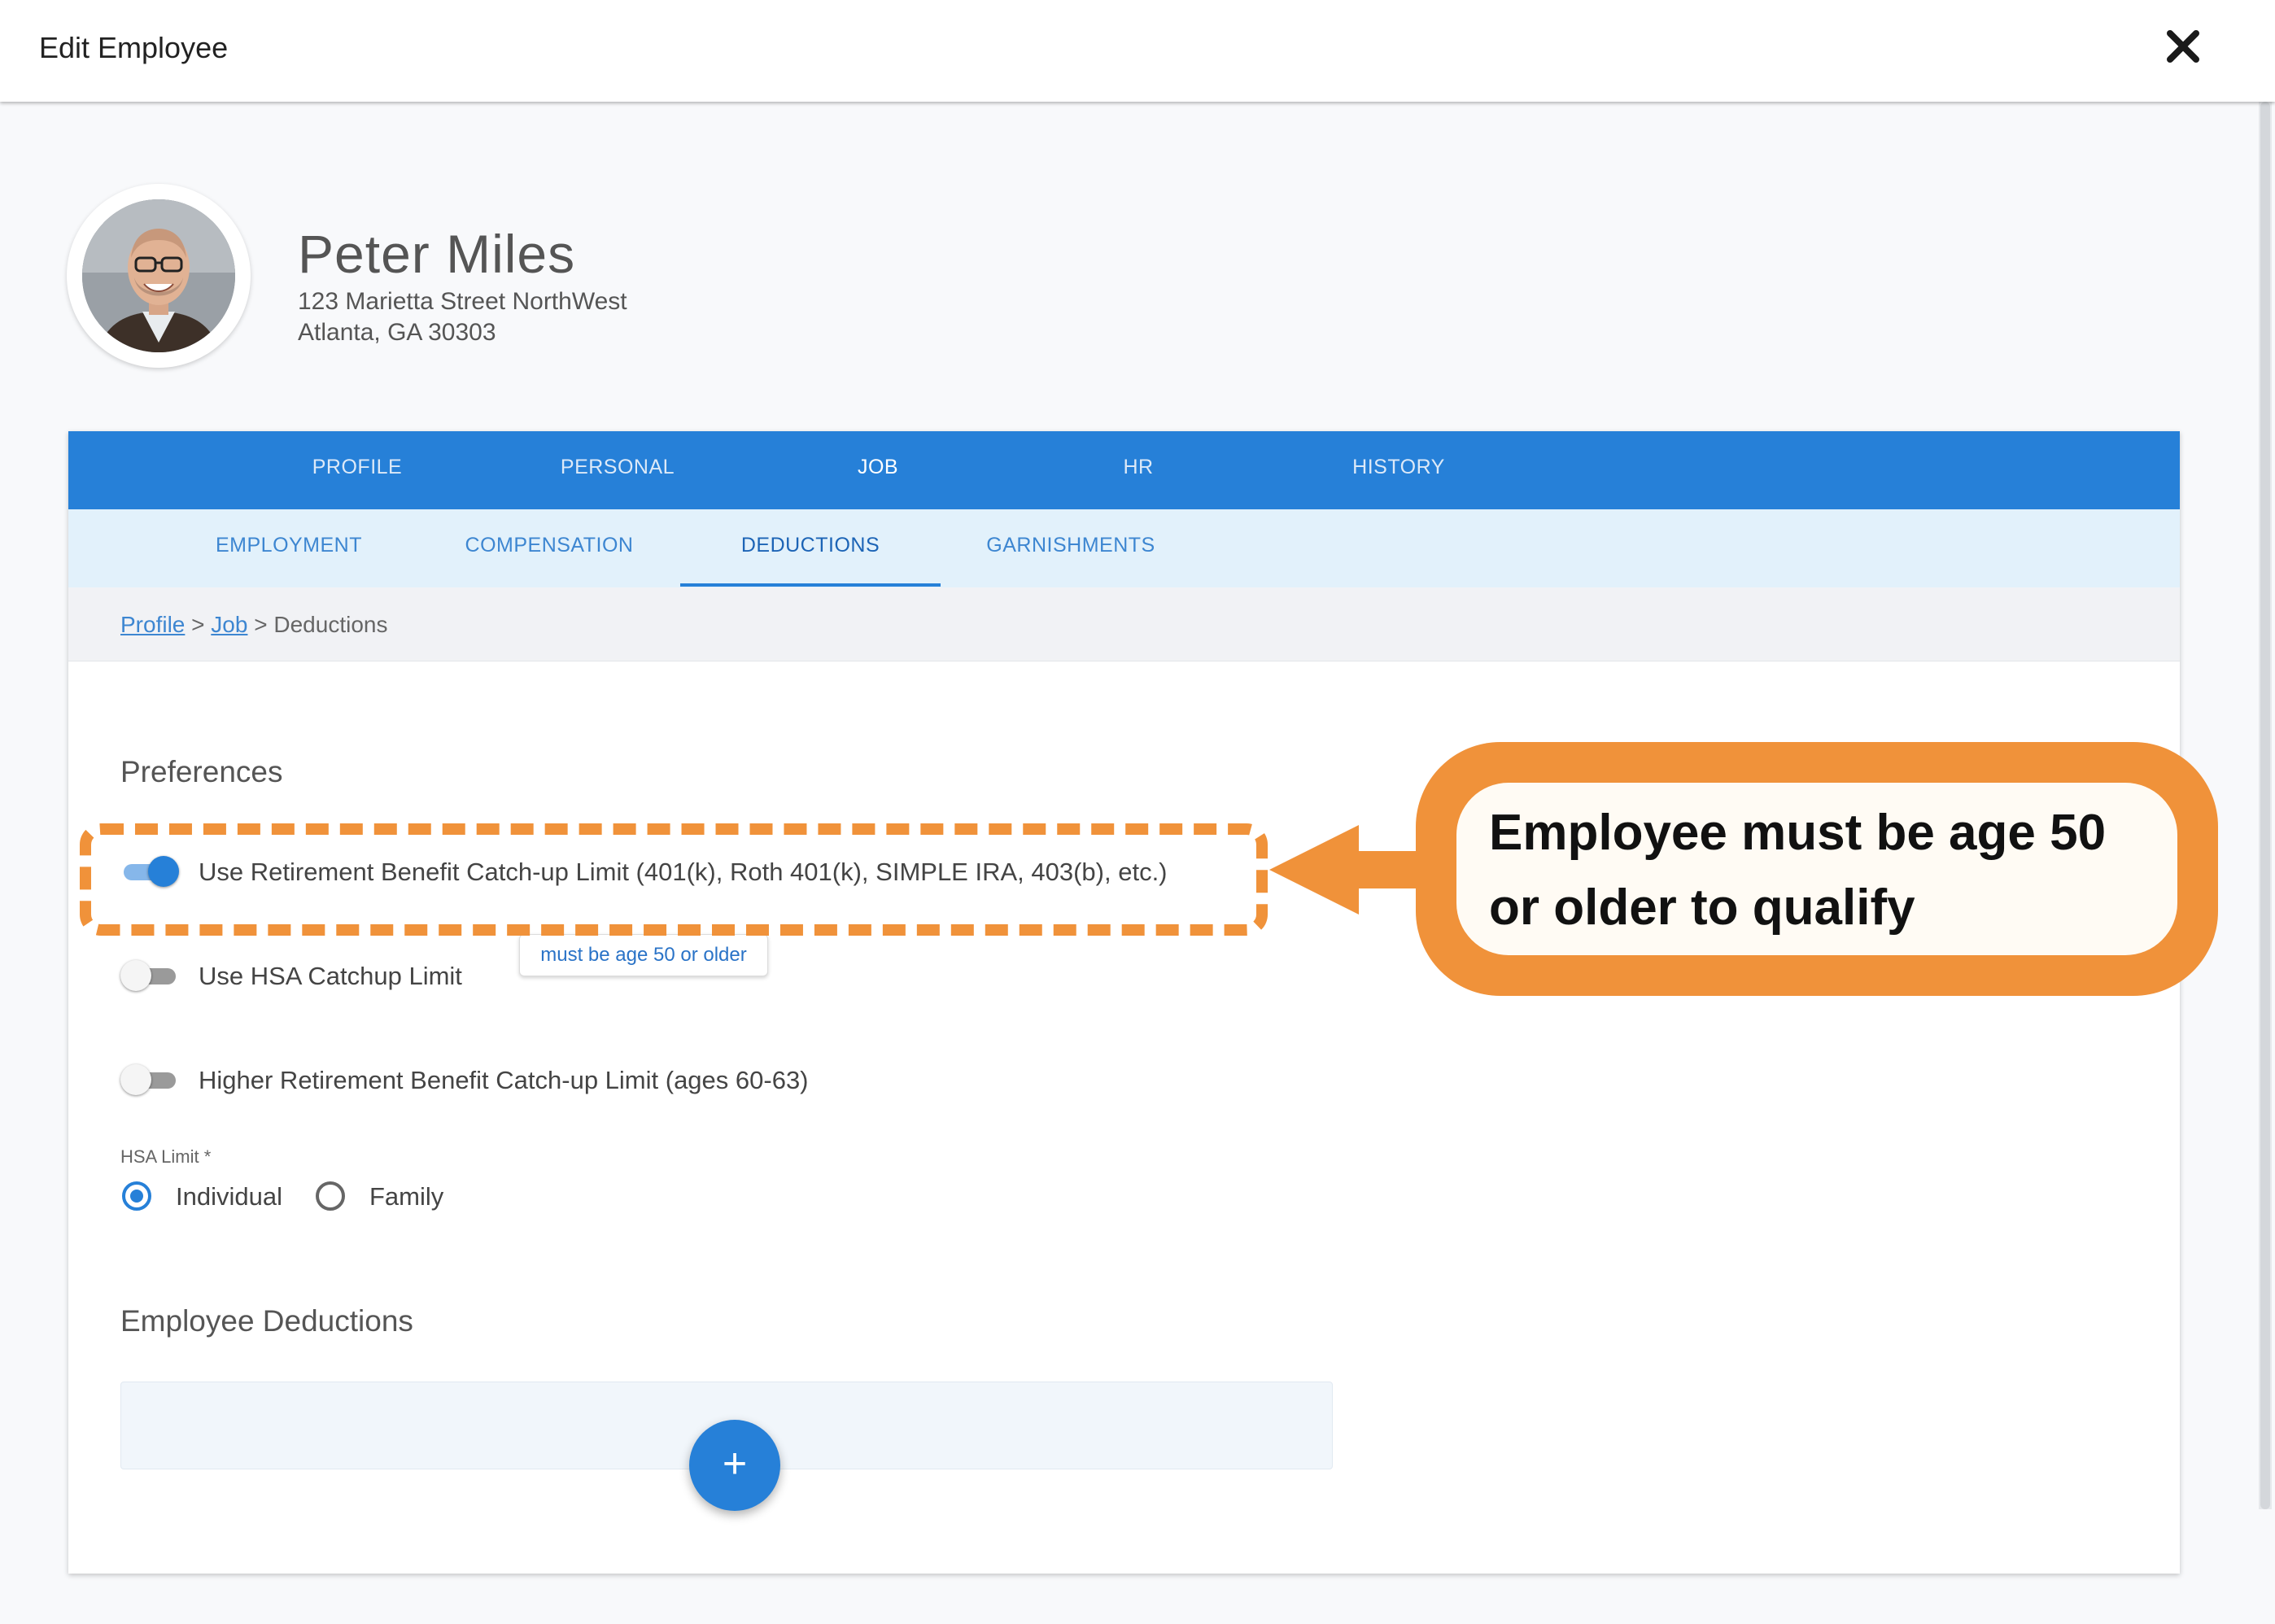  I want to click on callout-arrow-icon, so click(1346, 870).